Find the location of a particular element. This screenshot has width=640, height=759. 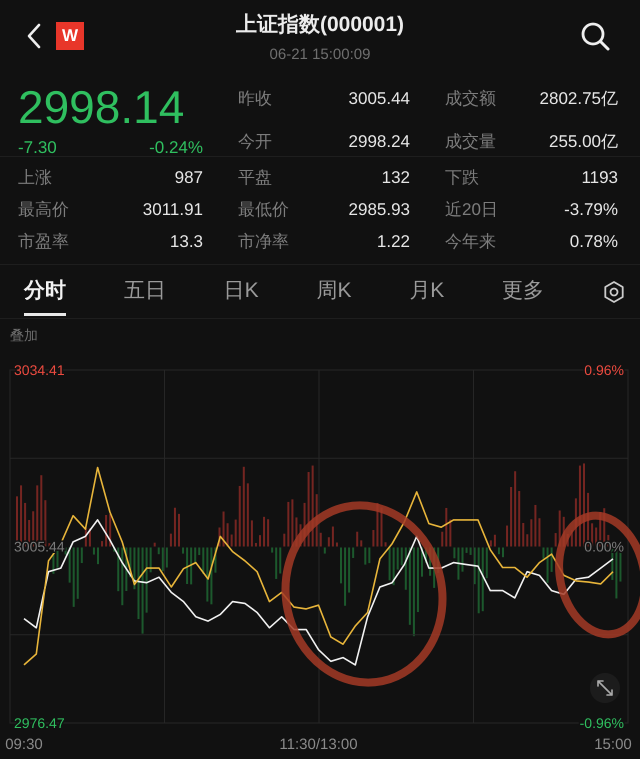

stat-value: 3011.91 is located at coordinates (172, 210).